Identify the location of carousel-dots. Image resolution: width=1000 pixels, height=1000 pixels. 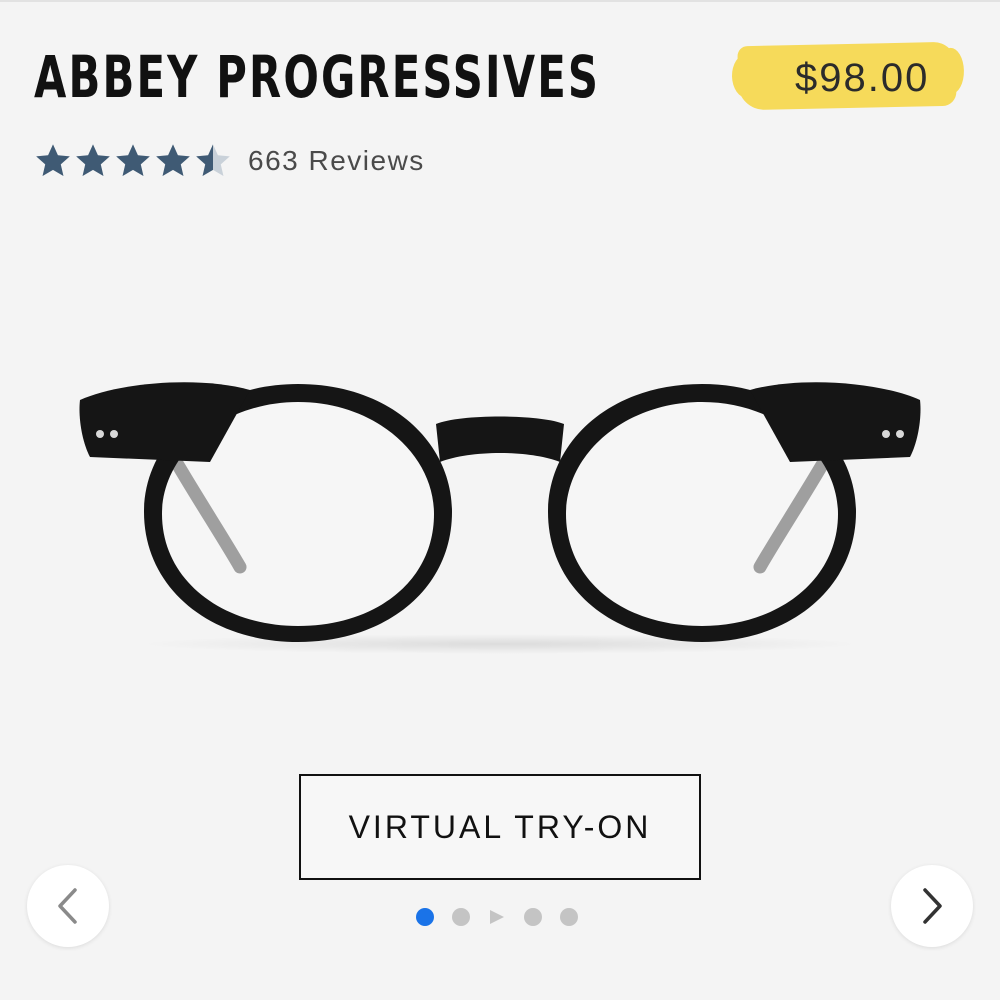
(497, 917).